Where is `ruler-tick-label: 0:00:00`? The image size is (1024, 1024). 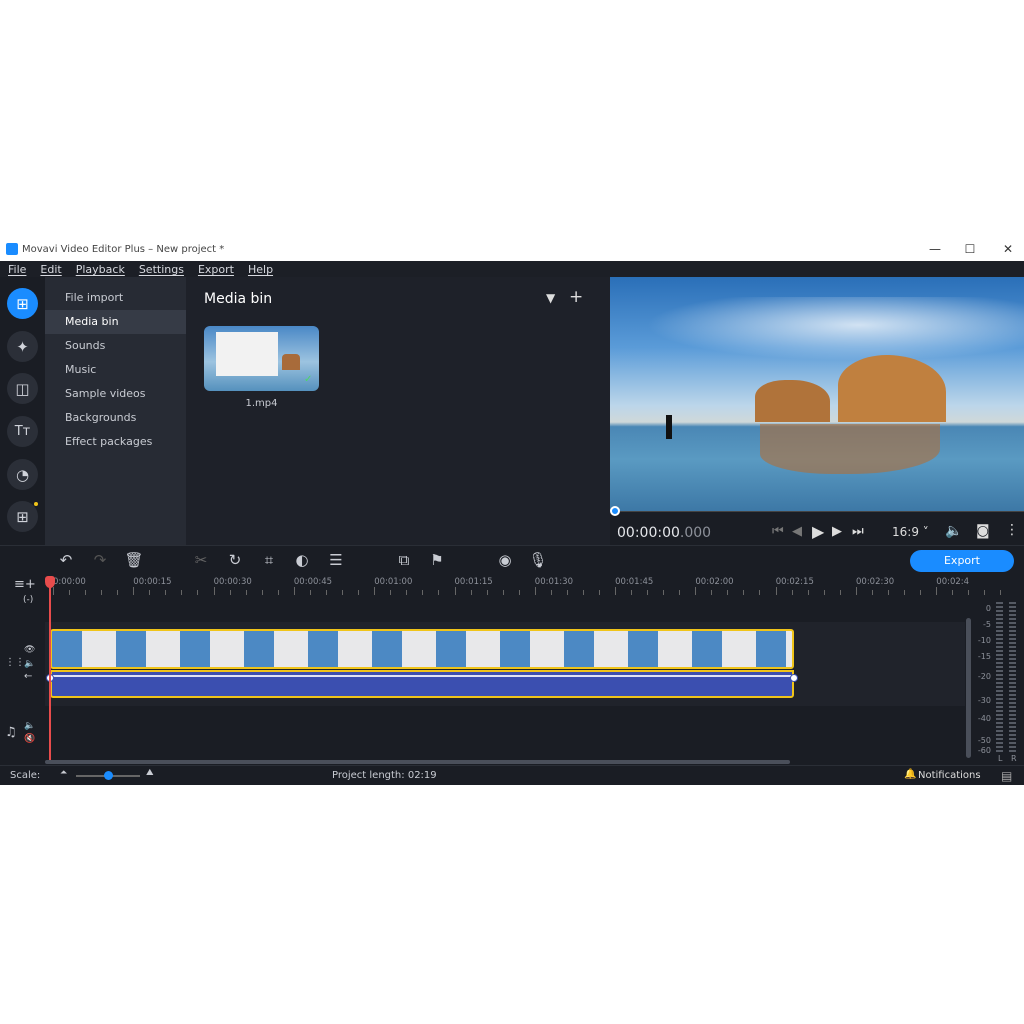 ruler-tick-label: 0:00:00 is located at coordinates (69, 582).